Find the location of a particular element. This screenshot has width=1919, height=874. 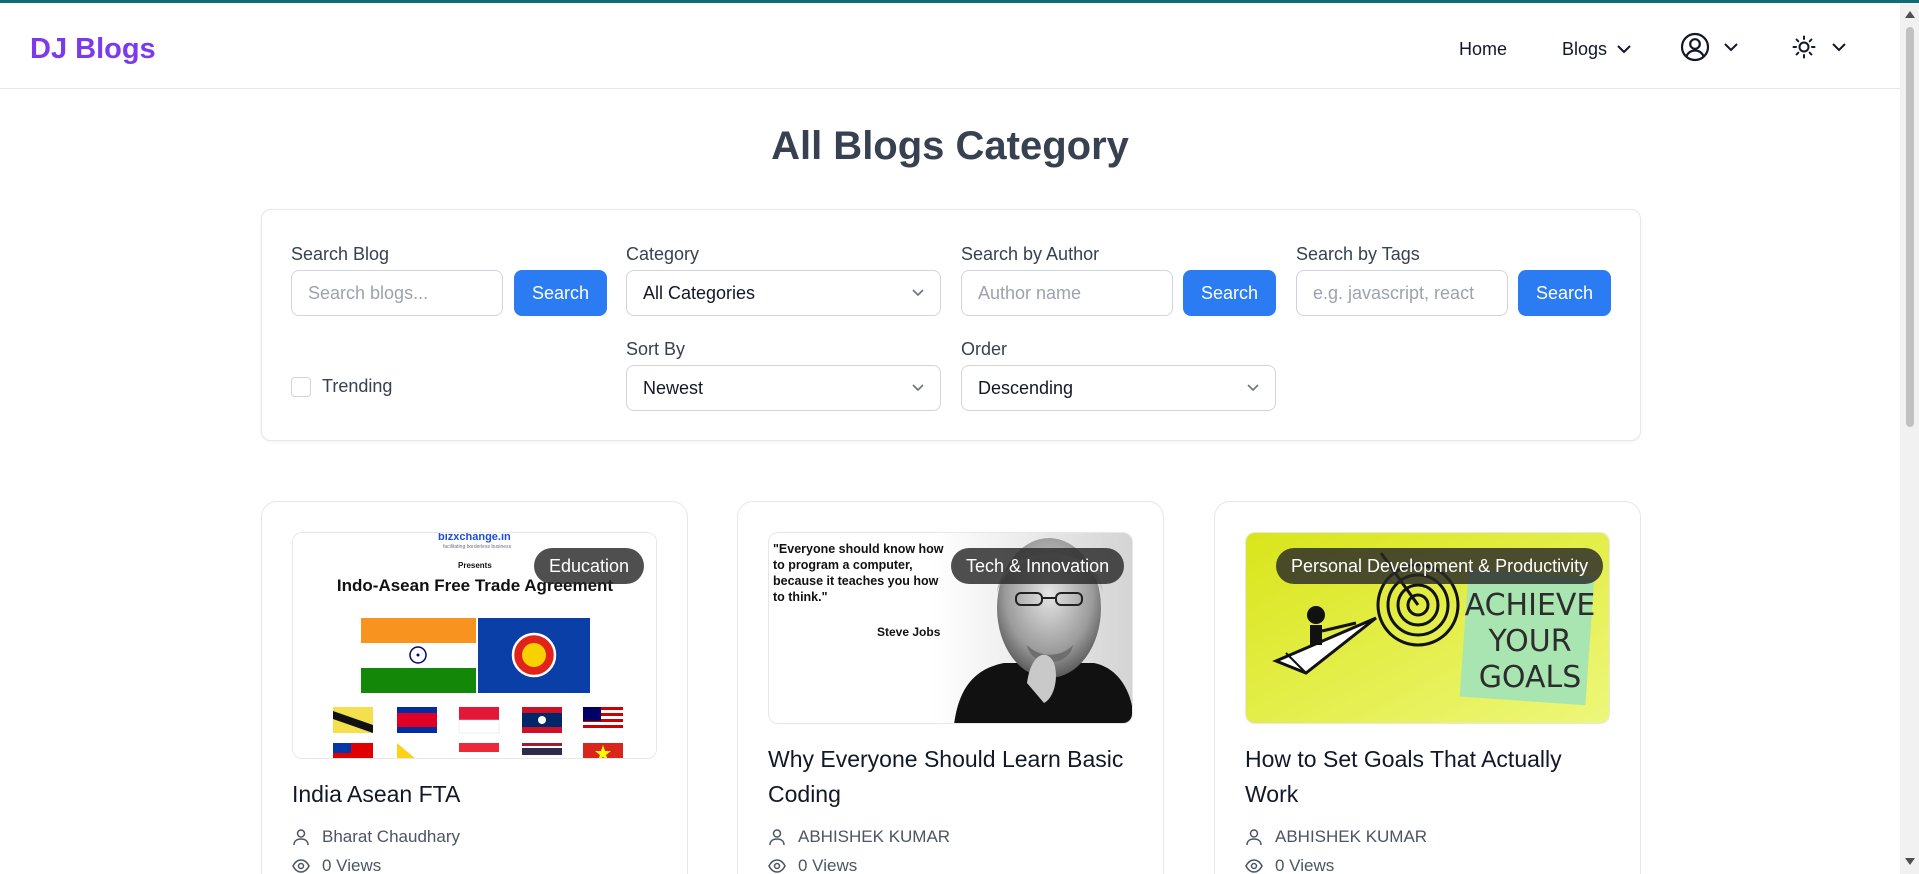

category-select-value: All Categories is located at coordinates (699, 292).